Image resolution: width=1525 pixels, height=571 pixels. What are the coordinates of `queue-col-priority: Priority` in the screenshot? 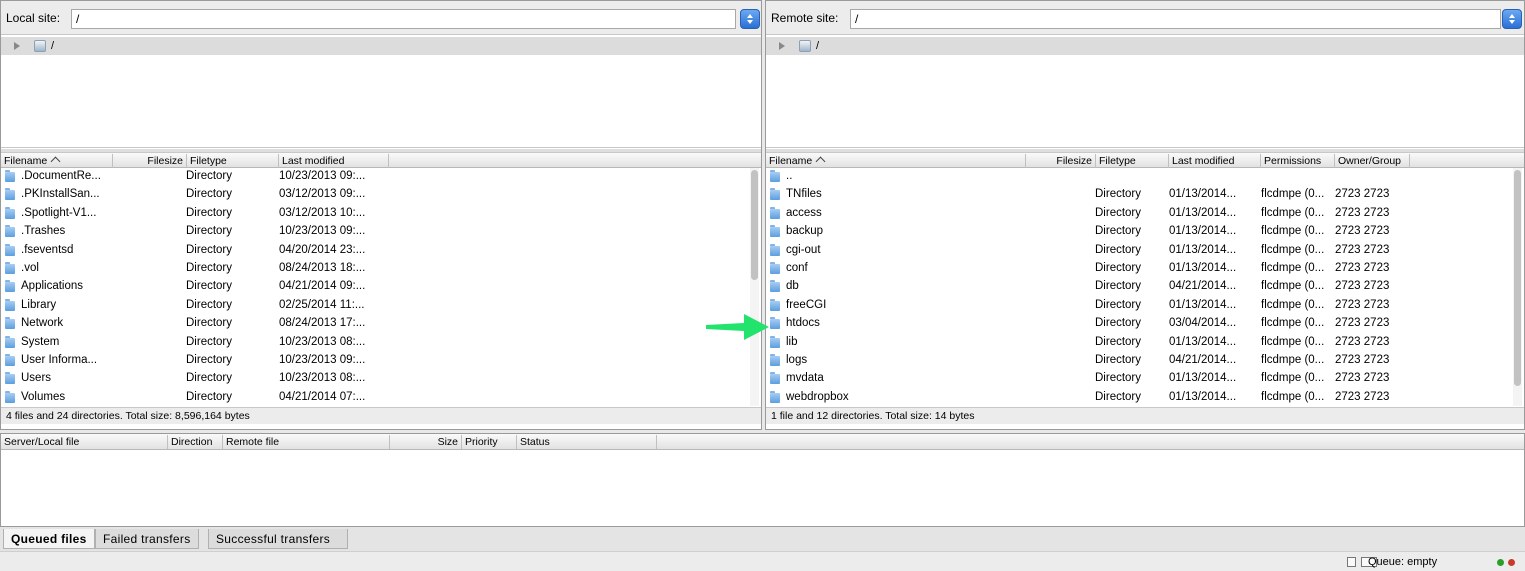 It's located at (489, 442).